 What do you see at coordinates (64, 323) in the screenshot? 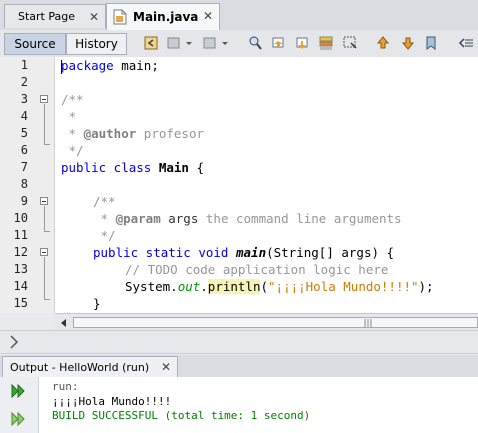
I see `scroll-left-arrow-icon` at bounding box center [64, 323].